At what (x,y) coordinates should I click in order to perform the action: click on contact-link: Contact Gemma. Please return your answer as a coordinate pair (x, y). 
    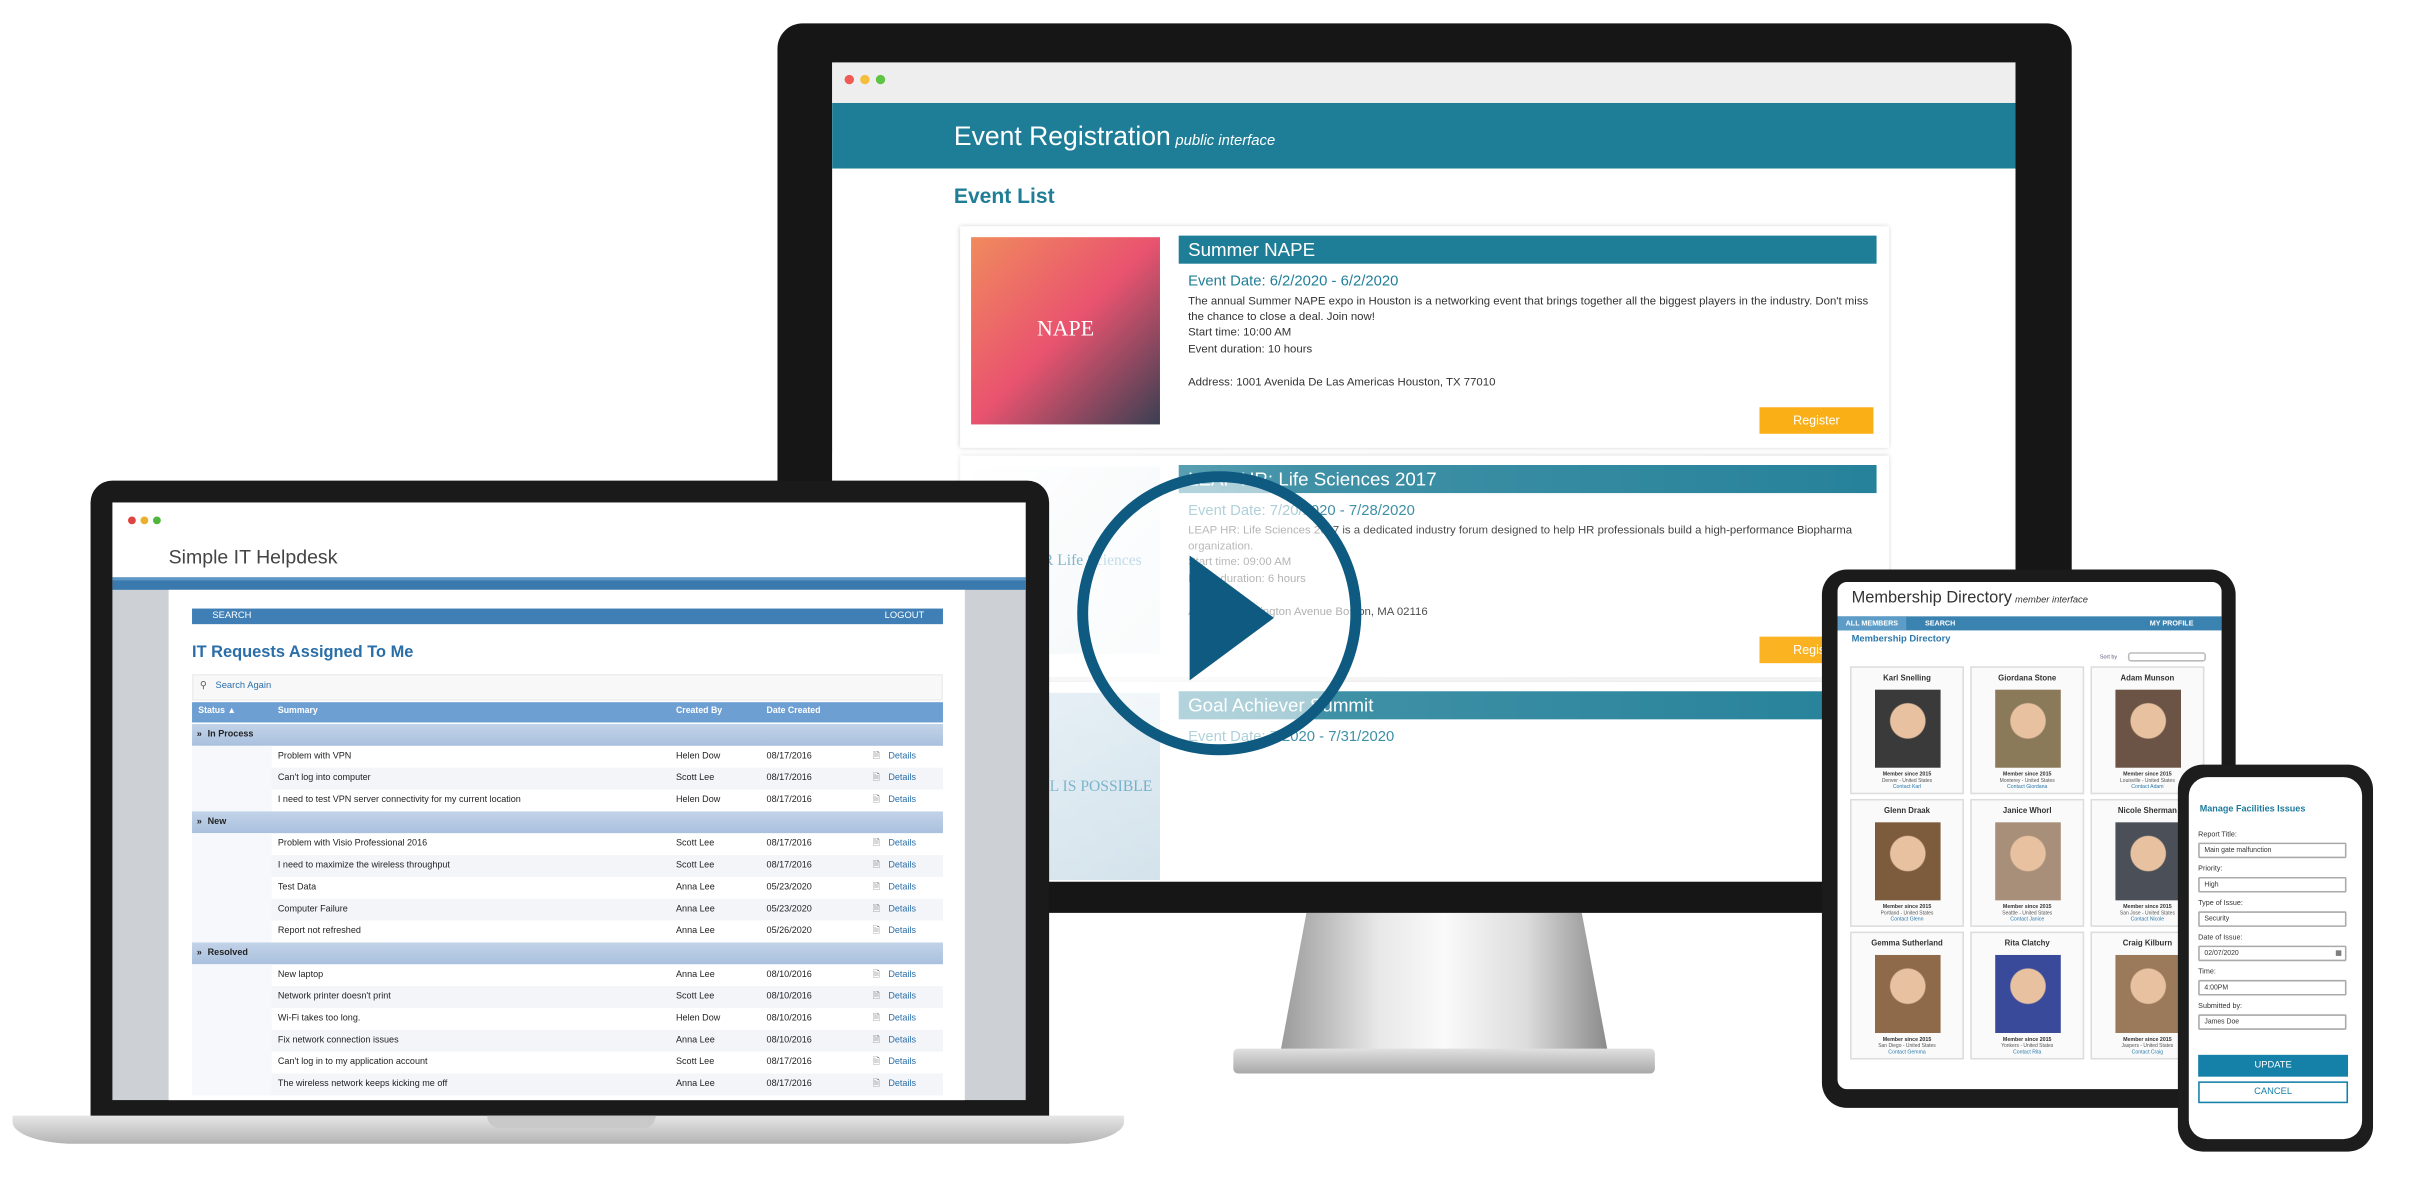
    Looking at the image, I should click on (1907, 1052).